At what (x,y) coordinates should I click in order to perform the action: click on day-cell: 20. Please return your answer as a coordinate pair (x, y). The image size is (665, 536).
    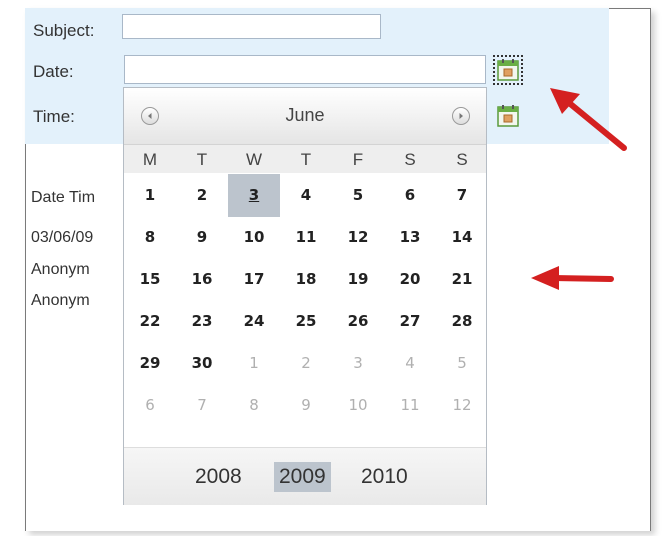
    Looking at the image, I should click on (410, 279).